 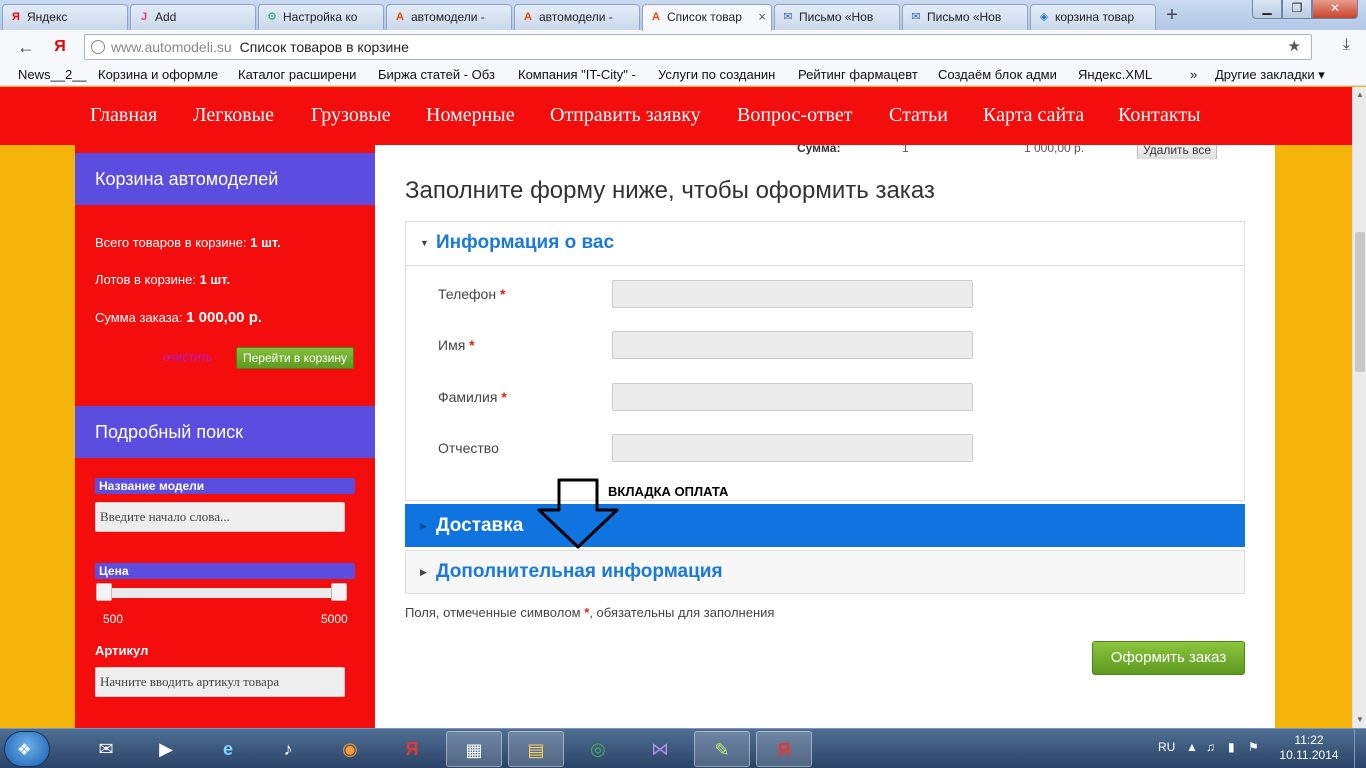 I want to click on other-bookmarks-folder: Другие закладки ▾, so click(x=1280, y=75).